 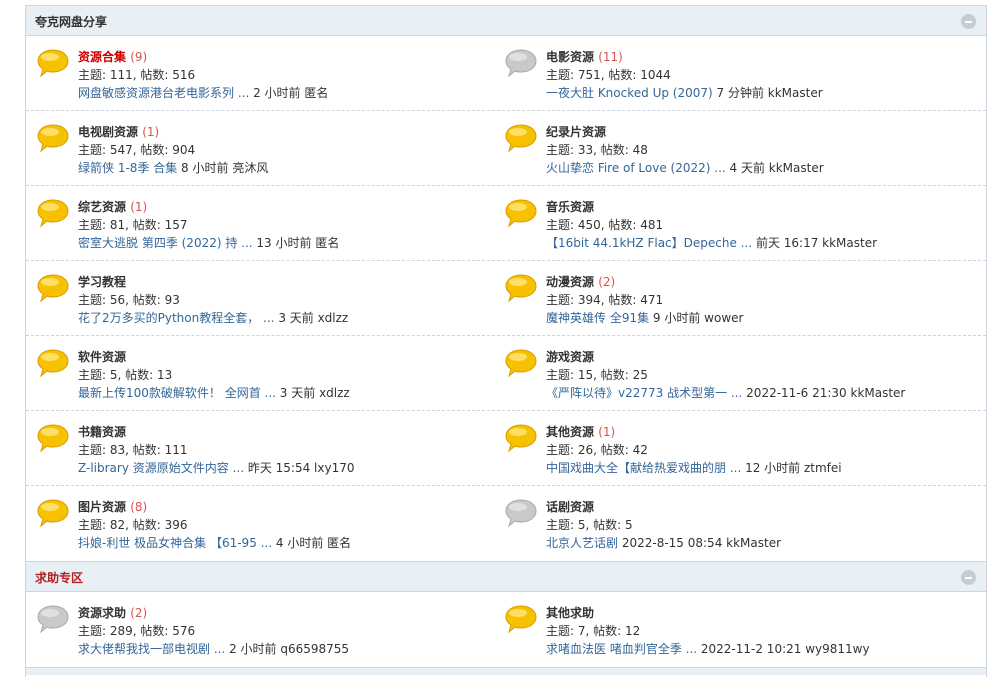 What do you see at coordinates (102, 207) in the screenshot?
I see `forum-title: 综艺资源` at bounding box center [102, 207].